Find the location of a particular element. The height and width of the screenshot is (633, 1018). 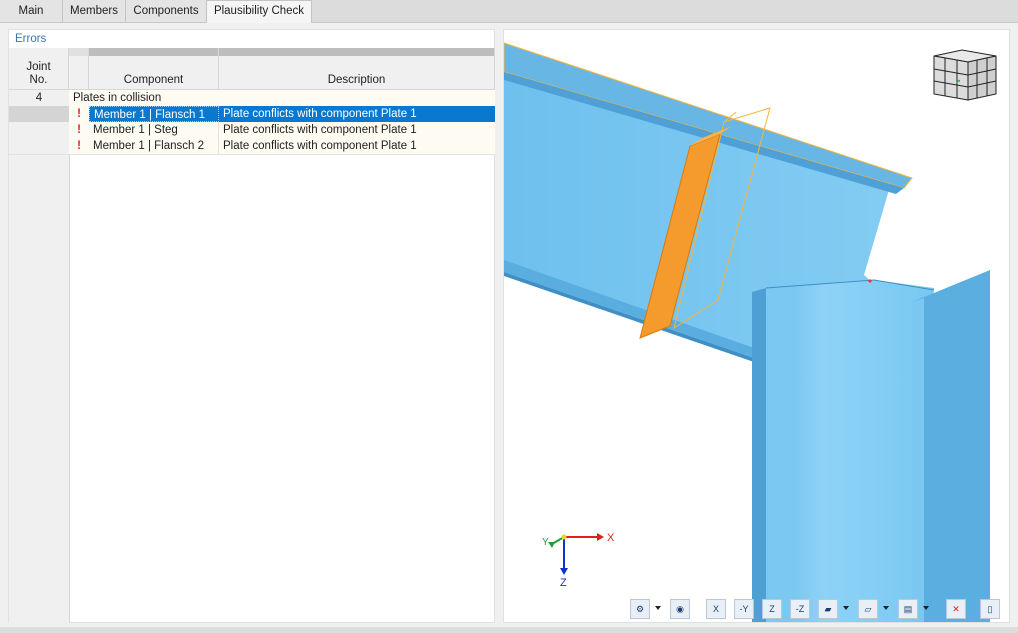

view-minus-y-icon: -Y is located at coordinates (744, 609).